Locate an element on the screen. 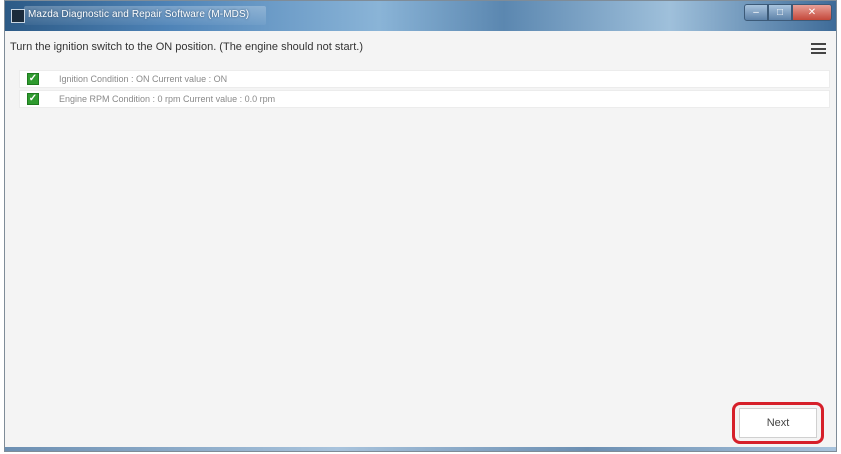 This screenshot has height=454, width=841. close-button: ✕ is located at coordinates (812, 12).